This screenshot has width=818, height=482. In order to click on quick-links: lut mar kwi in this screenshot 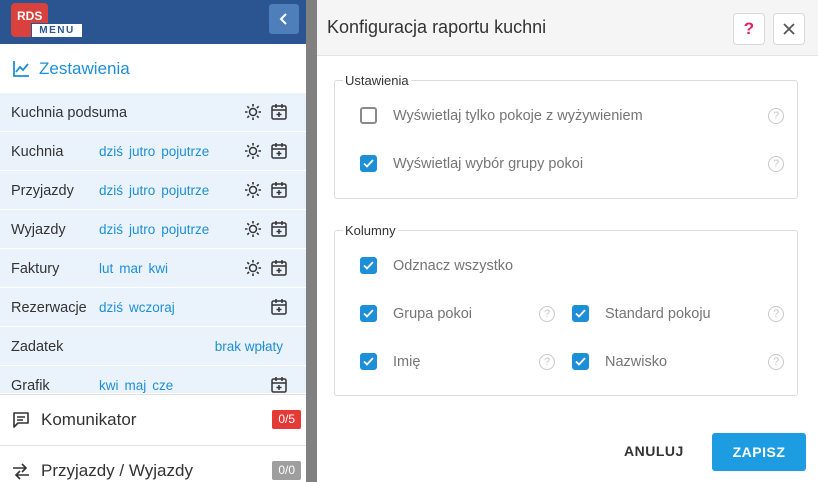, I will do `click(136, 268)`.